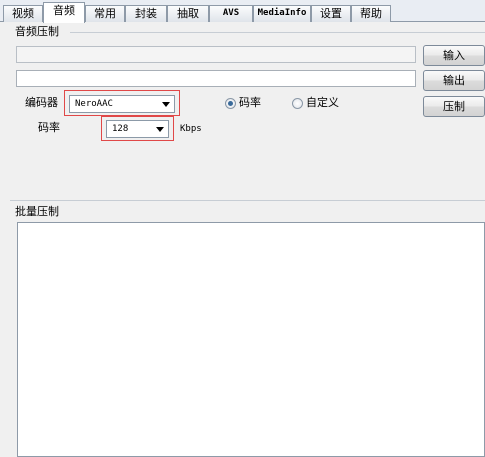 This screenshot has height=457, width=485. What do you see at coordinates (216, 54) in the screenshot?
I see `input-path-field` at bounding box center [216, 54].